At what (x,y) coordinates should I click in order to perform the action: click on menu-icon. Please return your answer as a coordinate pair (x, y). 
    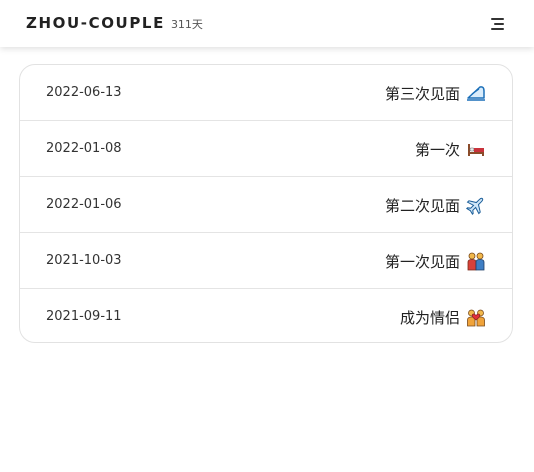
    Looking at the image, I should click on (497, 24).